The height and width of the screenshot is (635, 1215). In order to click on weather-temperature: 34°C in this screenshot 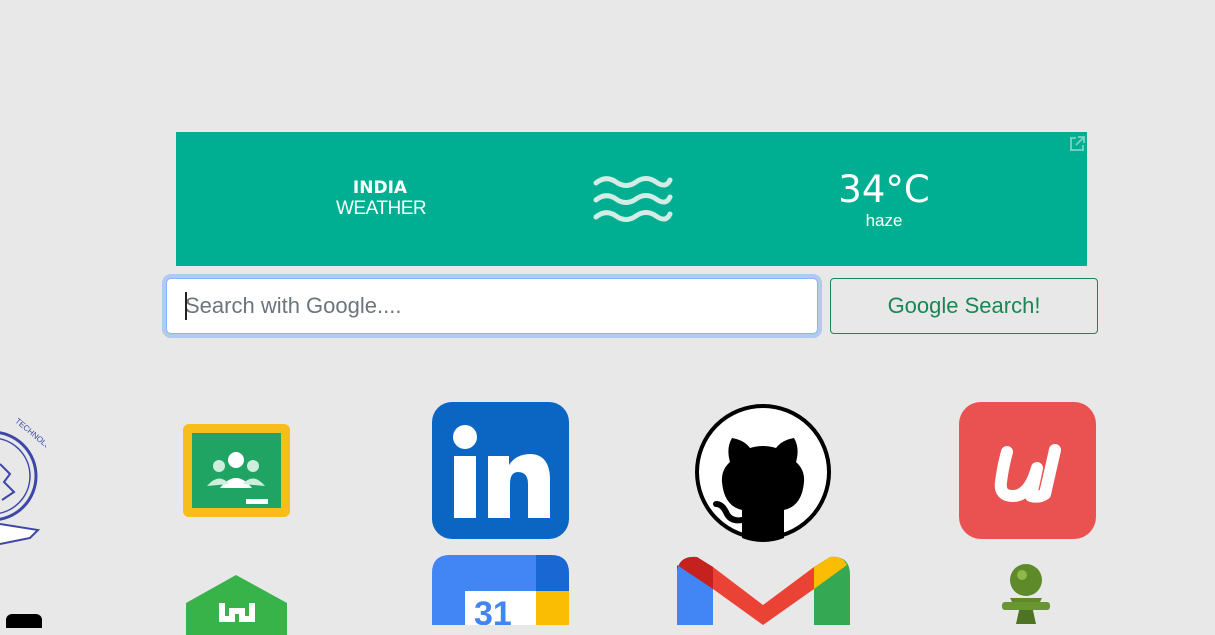, I will do `click(884, 189)`.